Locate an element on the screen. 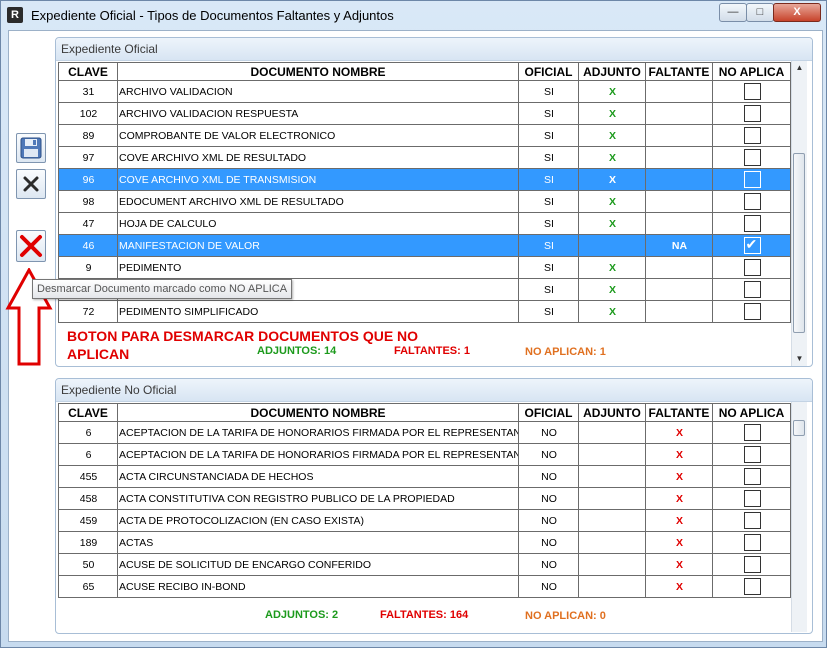 The image size is (827, 648). cell-documento-nombre: COVE ARCHIVO XML DE RESULTADO is located at coordinates (318, 157).